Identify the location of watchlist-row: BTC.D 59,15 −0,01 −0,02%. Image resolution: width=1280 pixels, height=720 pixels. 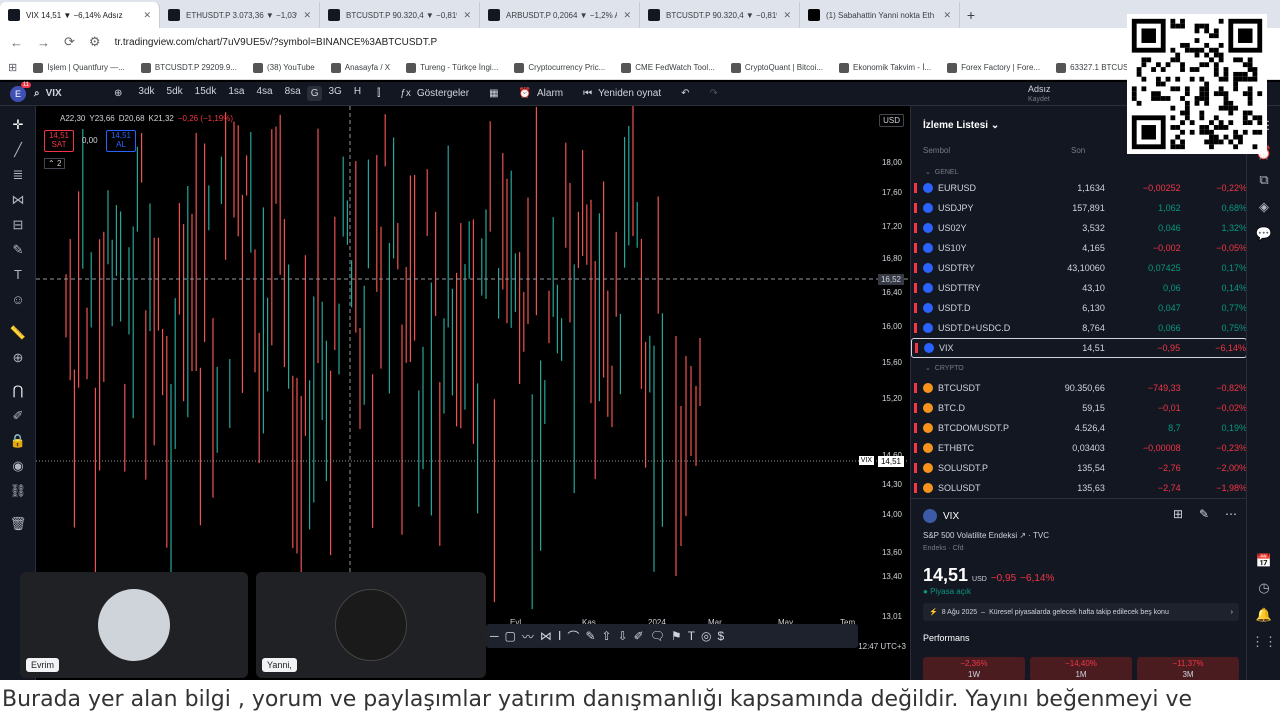
(1079, 408).